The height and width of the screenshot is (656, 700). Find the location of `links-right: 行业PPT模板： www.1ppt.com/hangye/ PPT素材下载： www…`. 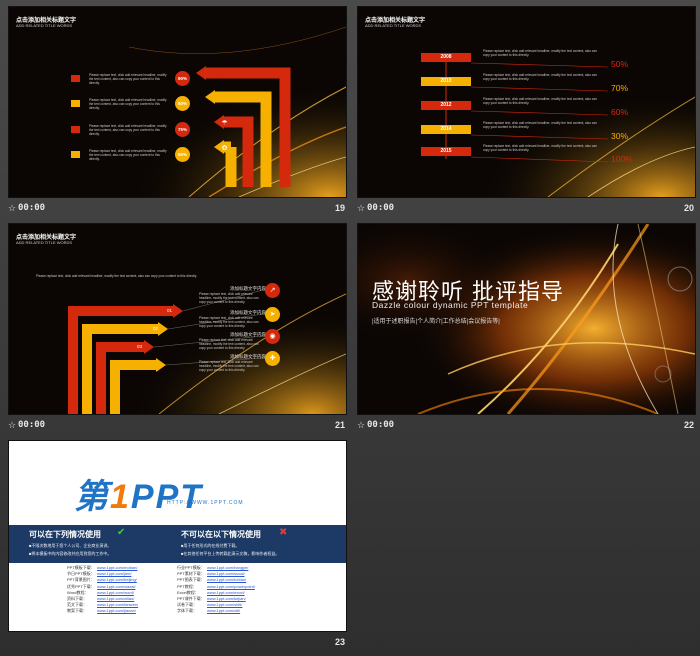

links-right: 行业PPT模板： www.1ppt.com/hangye/ PPT素材下载： www… is located at coordinates (216, 590).